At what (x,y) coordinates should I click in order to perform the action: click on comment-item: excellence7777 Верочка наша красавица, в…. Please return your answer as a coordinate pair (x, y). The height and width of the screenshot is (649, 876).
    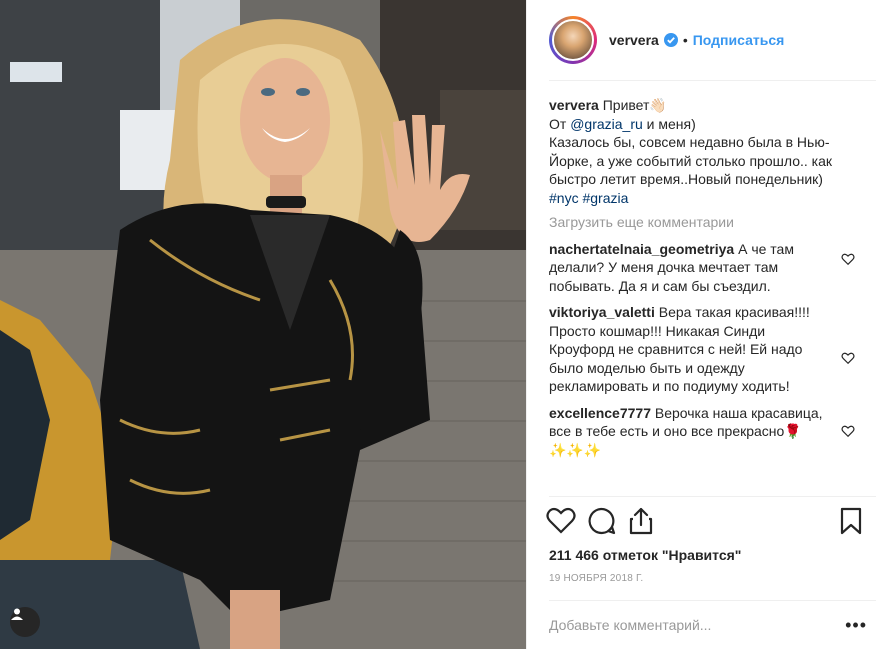
    Looking at the image, I should click on (702, 432).